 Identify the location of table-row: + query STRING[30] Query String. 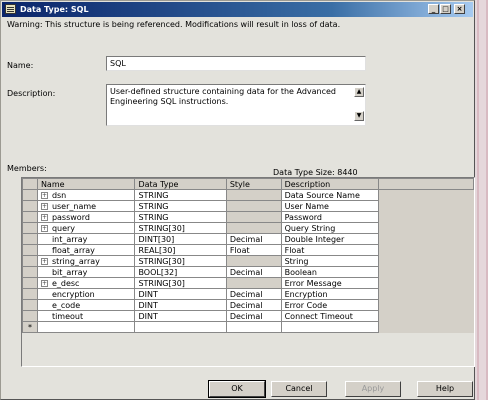
(248, 228).